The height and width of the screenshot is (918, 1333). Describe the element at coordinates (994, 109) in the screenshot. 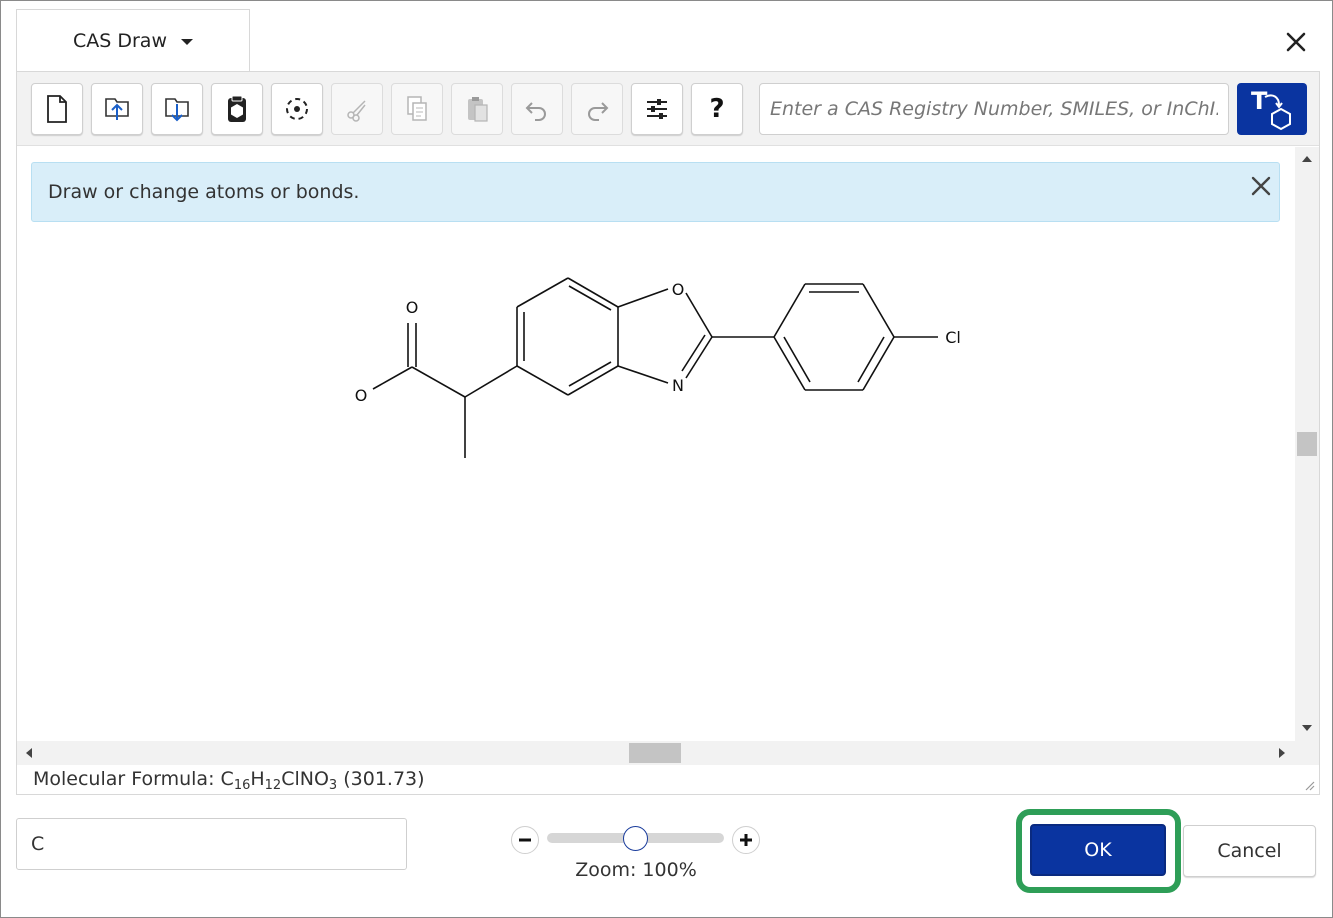

I see `search-input` at that location.